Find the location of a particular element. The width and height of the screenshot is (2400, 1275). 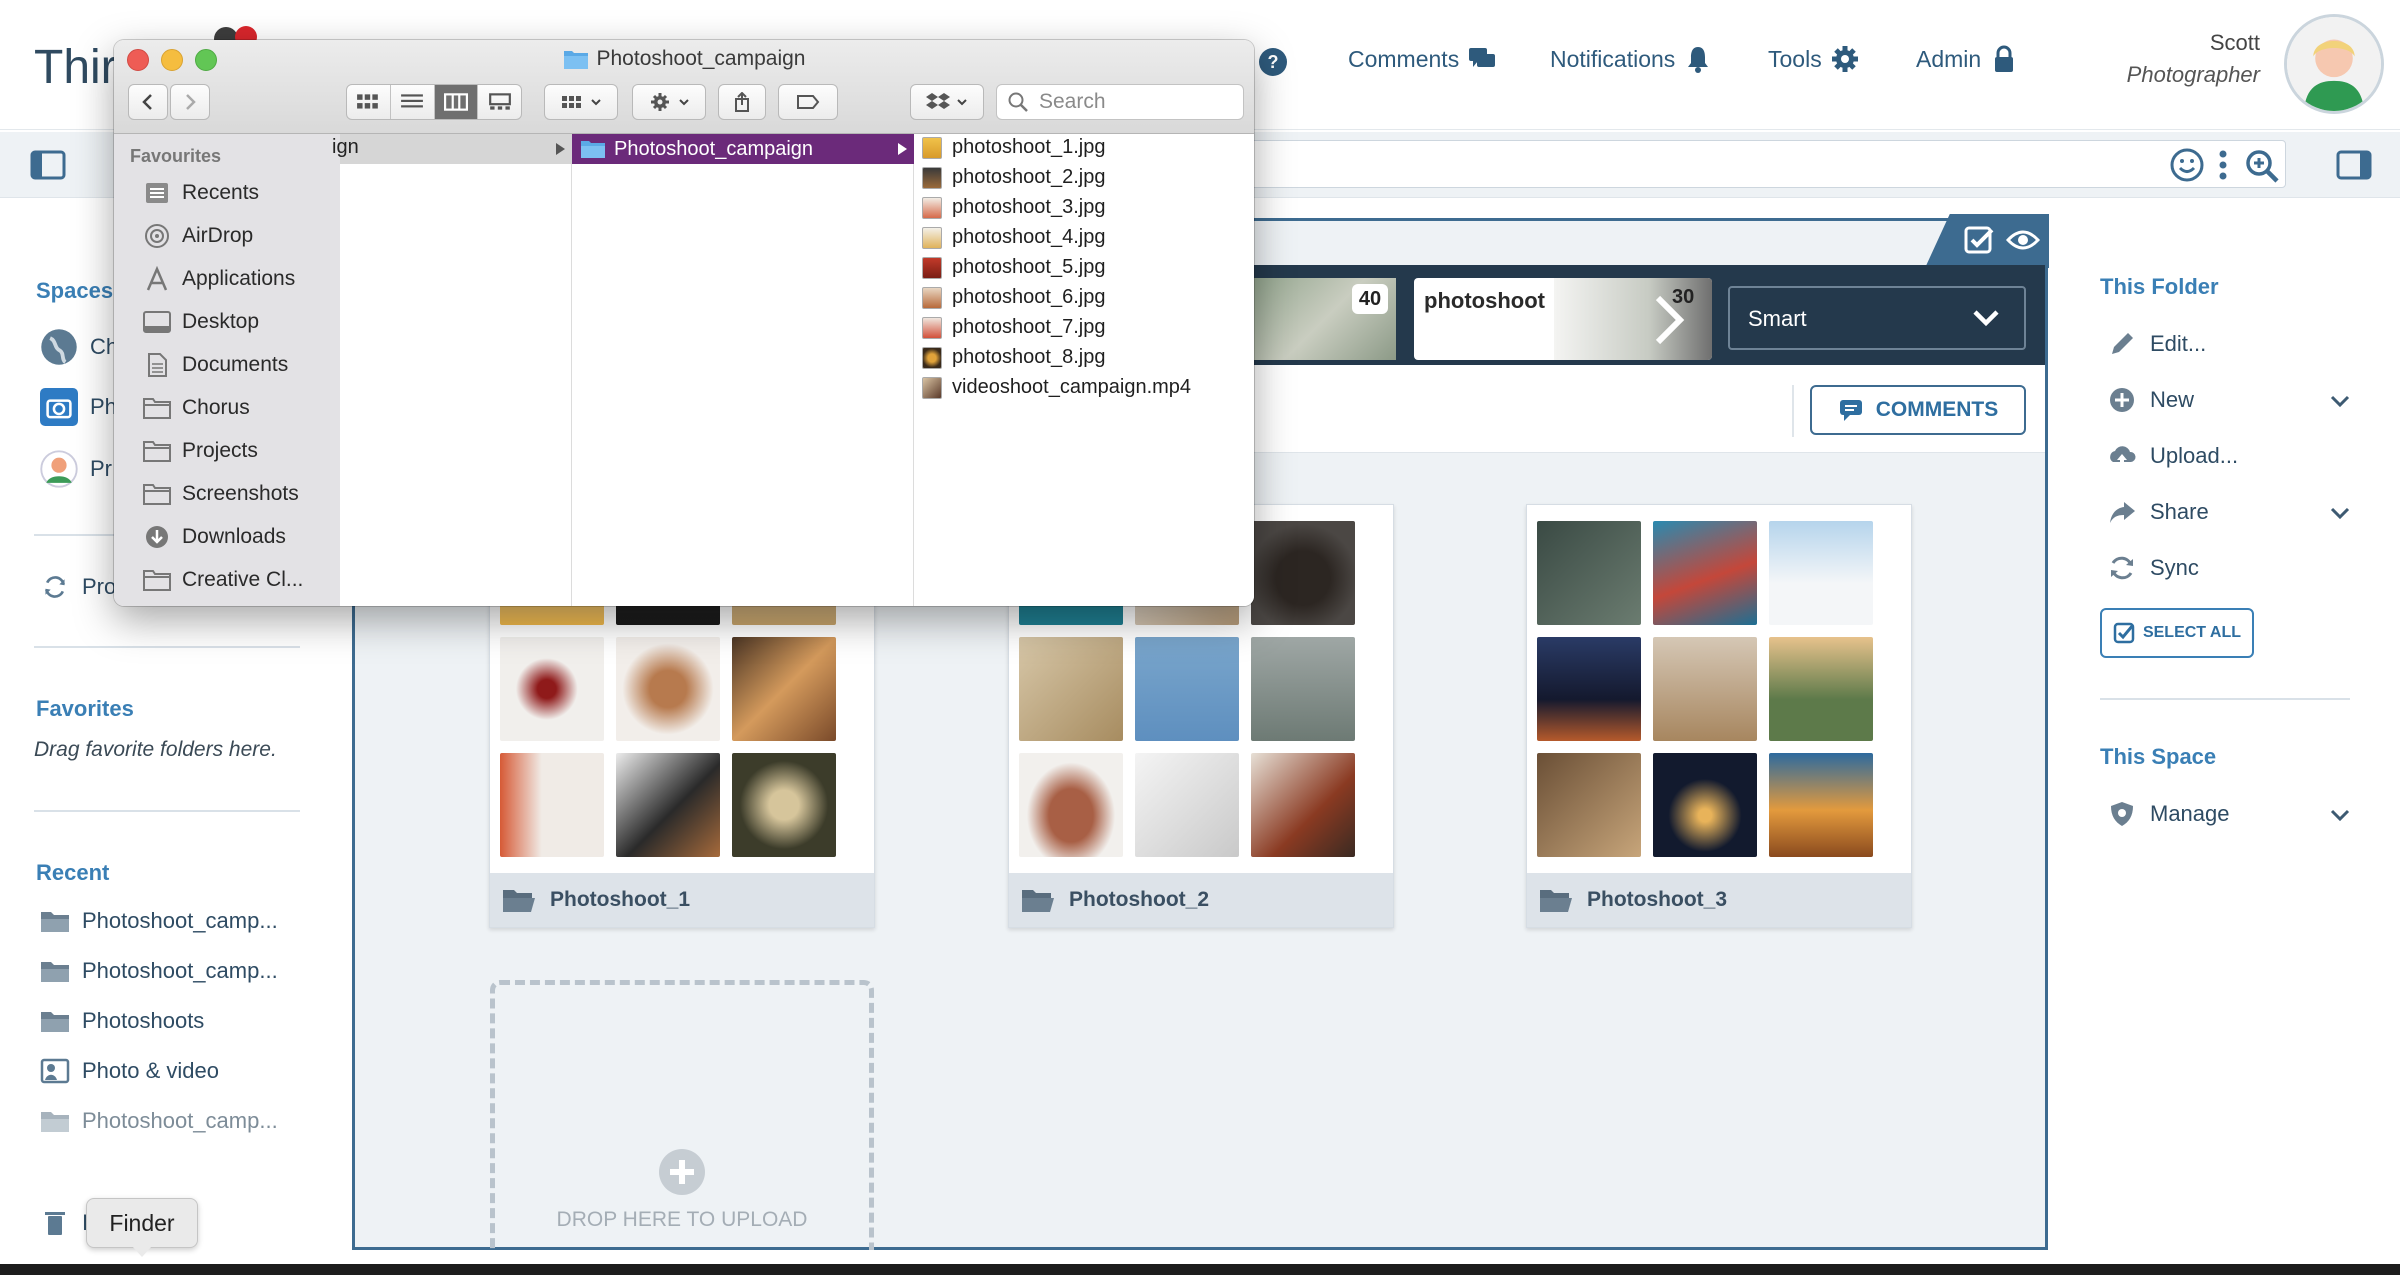

brand-logo: Thir is located at coordinates (75, 67).